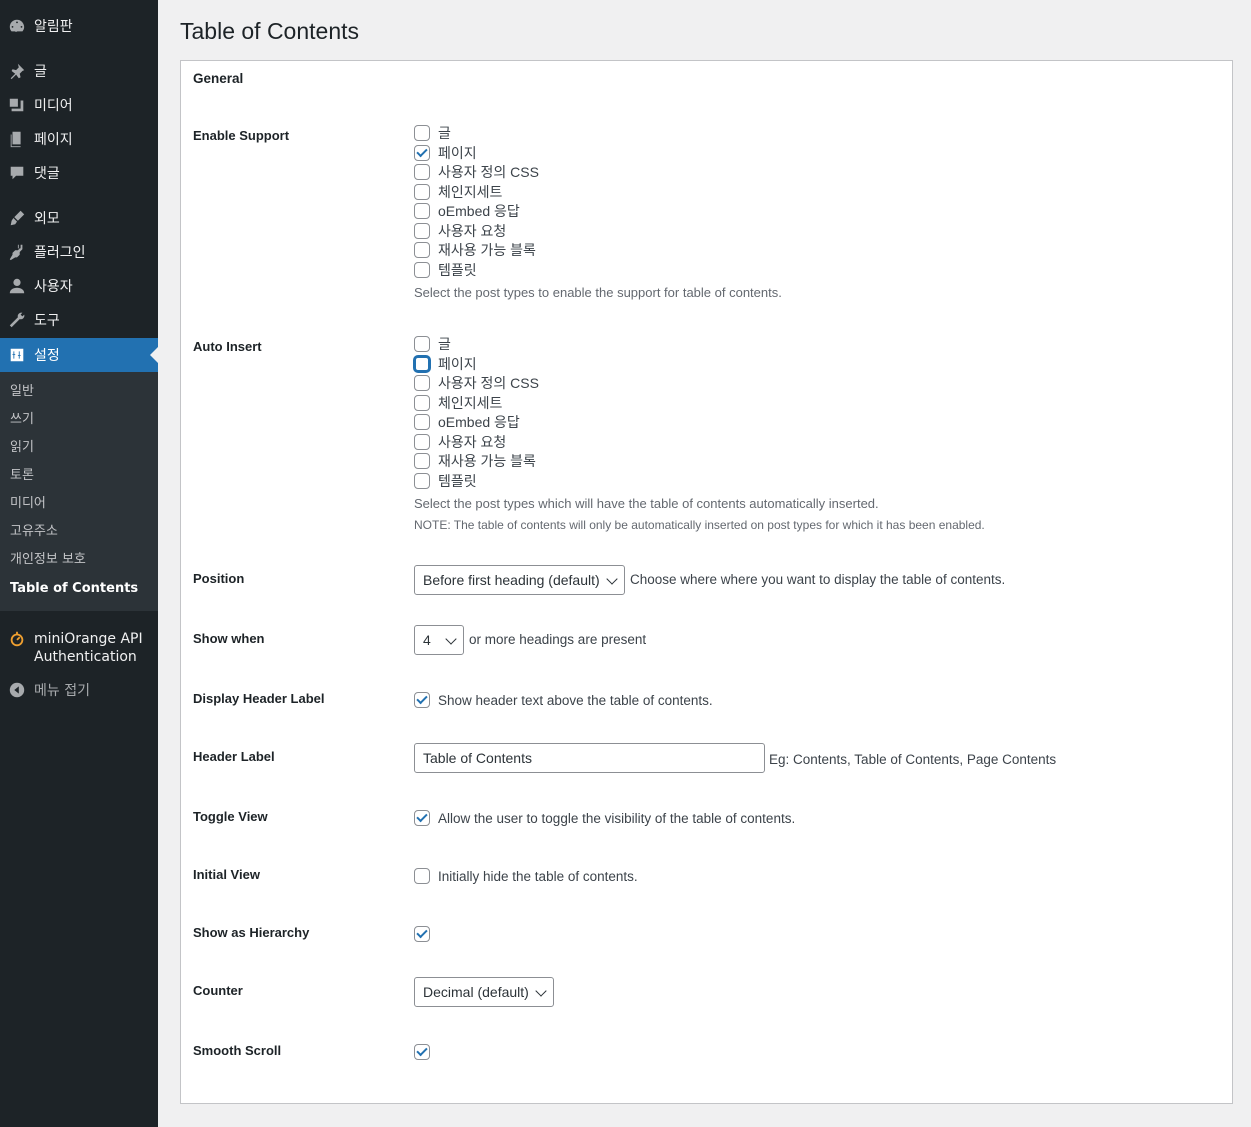  I want to click on menu-users-label: 사용자, so click(53, 287).